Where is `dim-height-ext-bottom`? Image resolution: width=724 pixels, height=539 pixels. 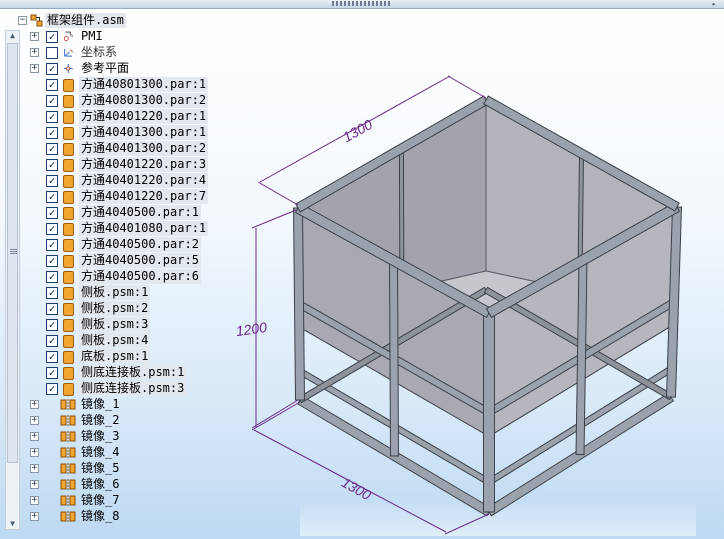
dim-height-ext-bottom is located at coordinates (275, 414).